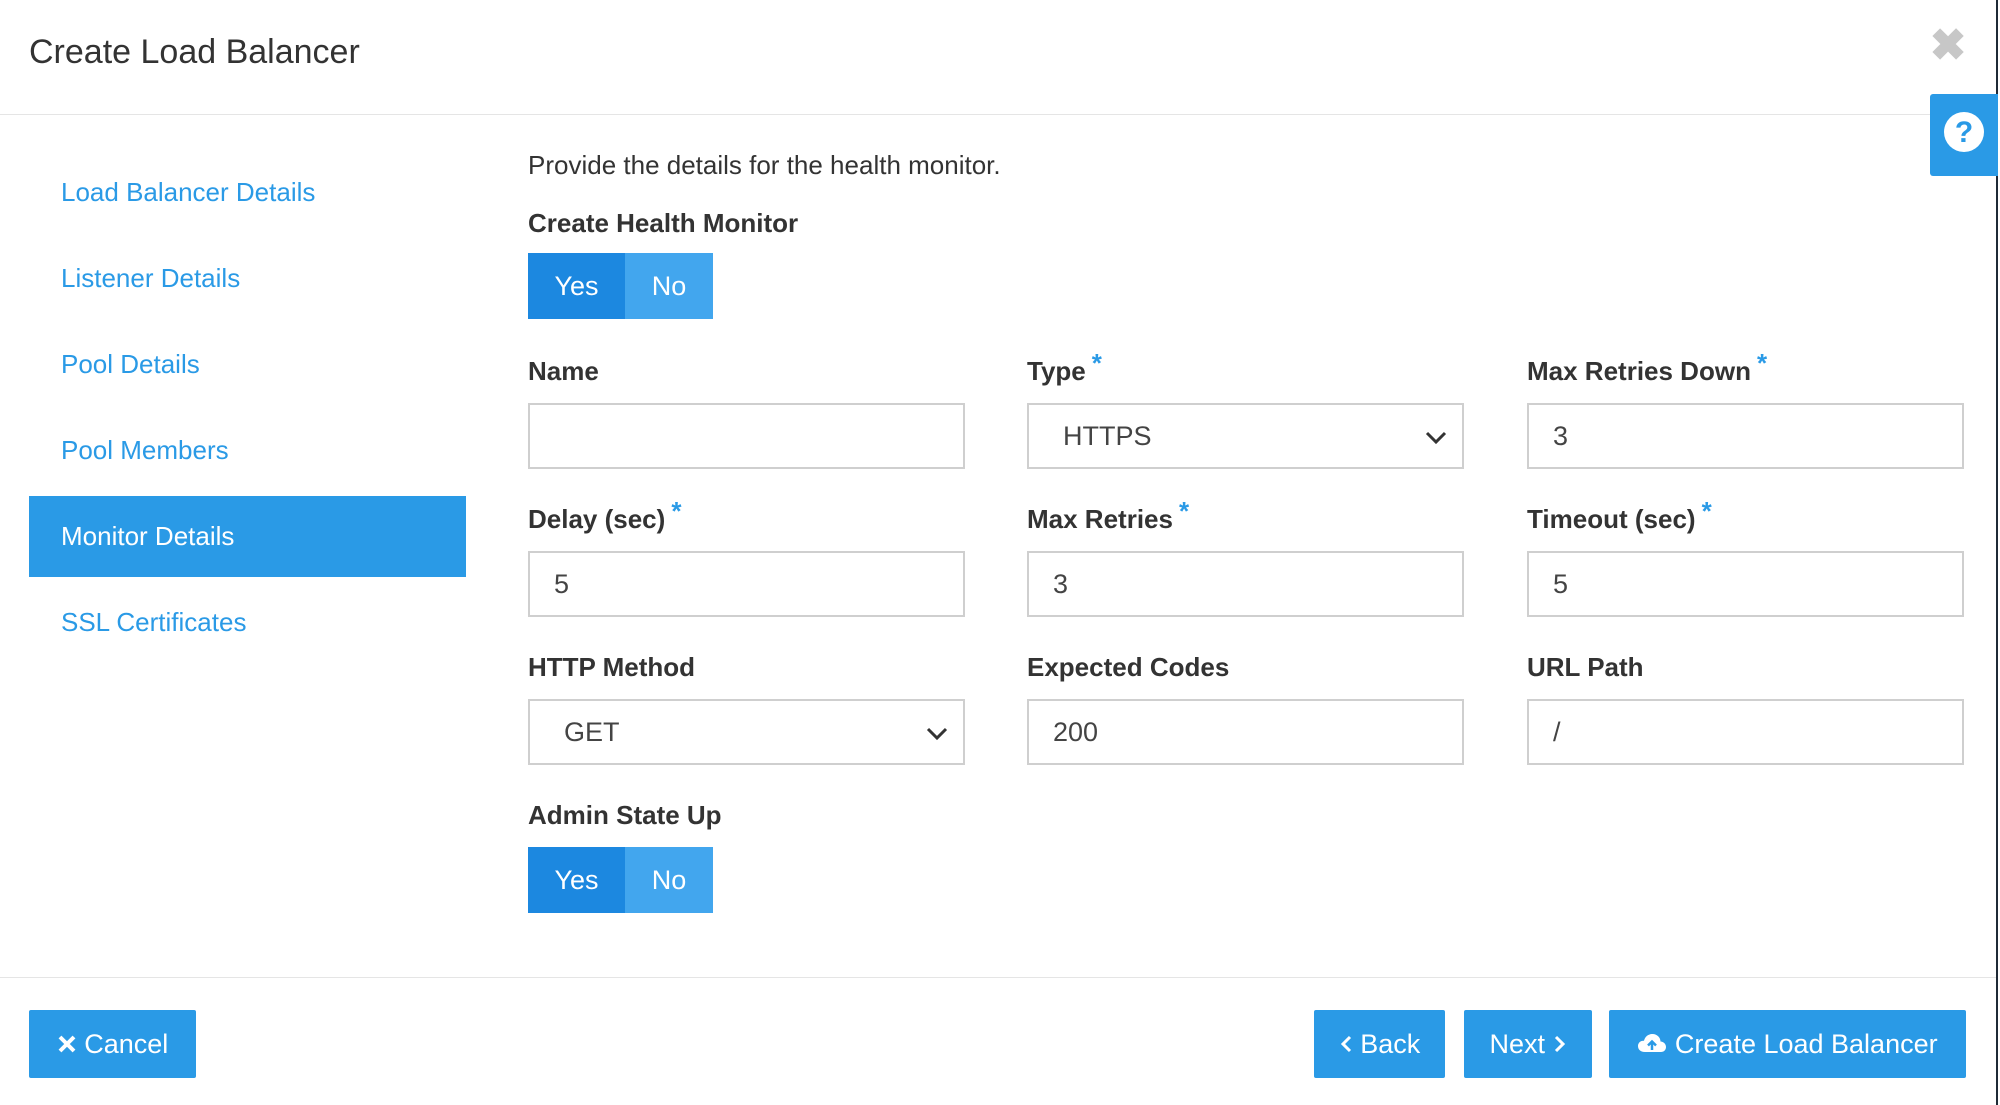 The width and height of the screenshot is (2000, 1105). I want to click on nav-item-pool-members: Pool Members, so click(247, 450).